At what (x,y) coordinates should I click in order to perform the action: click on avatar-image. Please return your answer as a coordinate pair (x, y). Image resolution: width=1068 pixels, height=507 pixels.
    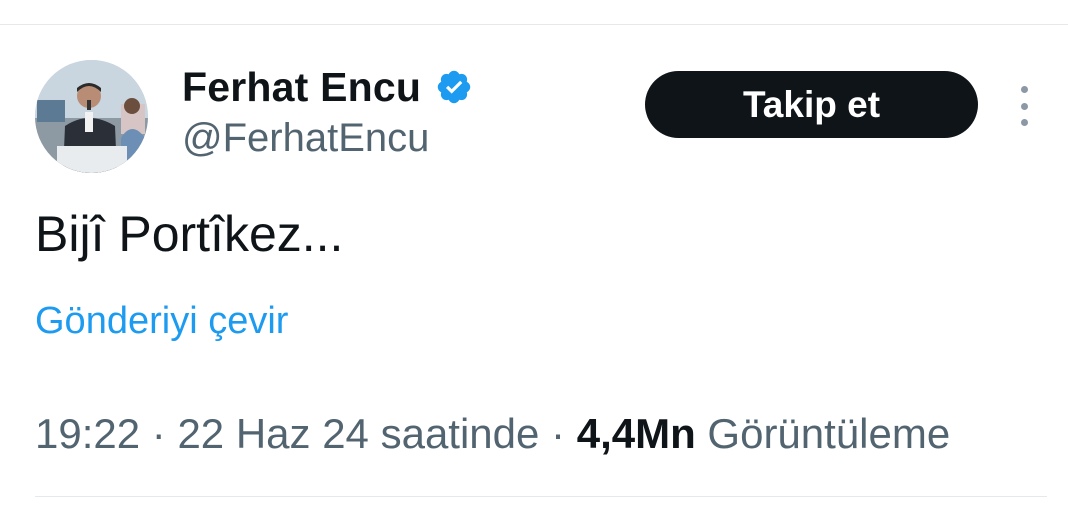
    Looking at the image, I should click on (91, 116).